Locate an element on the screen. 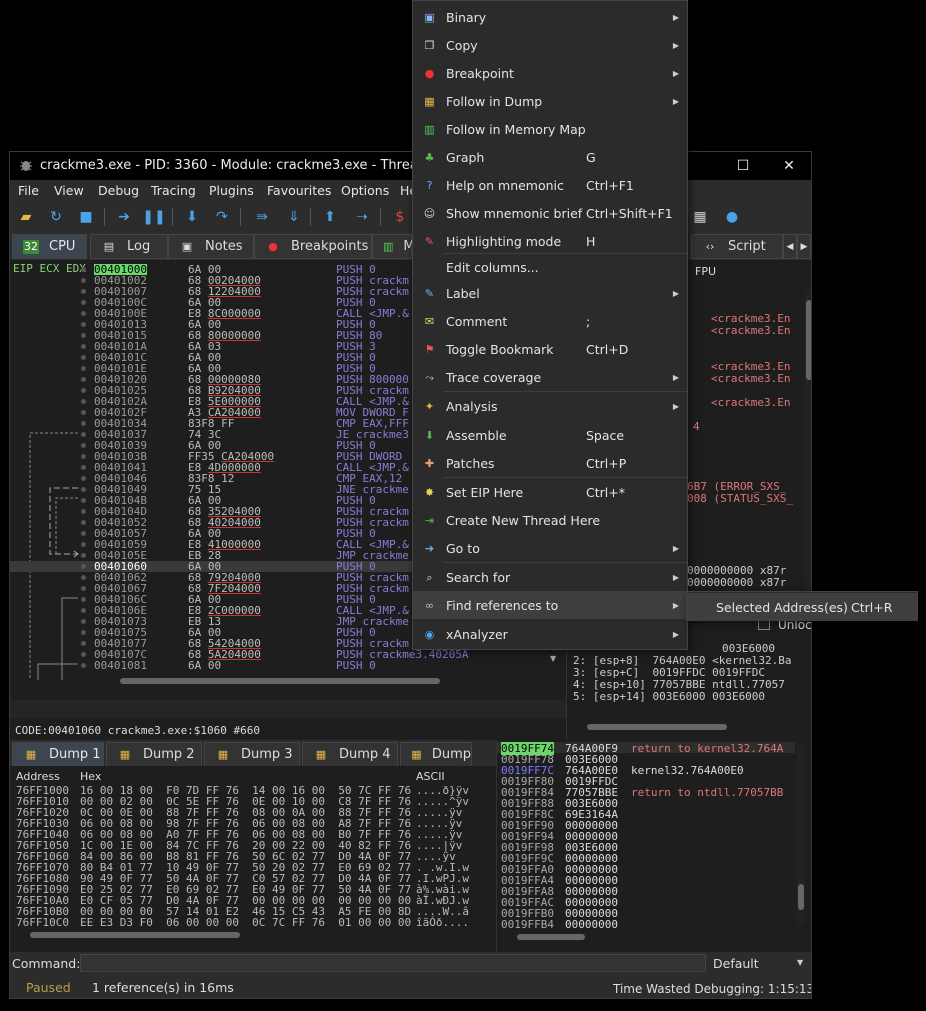 This screenshot has height=1011, width=926. menu-item-show-mnemonic-brief: ☺ Show mnemonic brief Ctrl+Shift+F1 is located at coordinates (550, 213).